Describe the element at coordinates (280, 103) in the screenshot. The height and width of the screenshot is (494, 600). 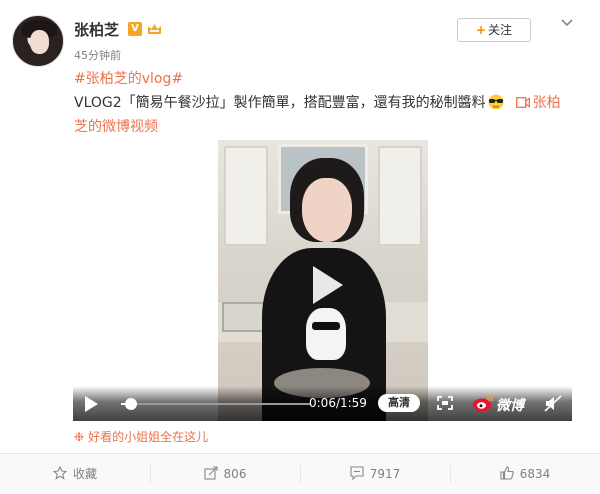
I see `post-body: VLOG2「簡易午餐沙拉」製作簡單，搭配豐富，還有我的秘制醬料` at that location.